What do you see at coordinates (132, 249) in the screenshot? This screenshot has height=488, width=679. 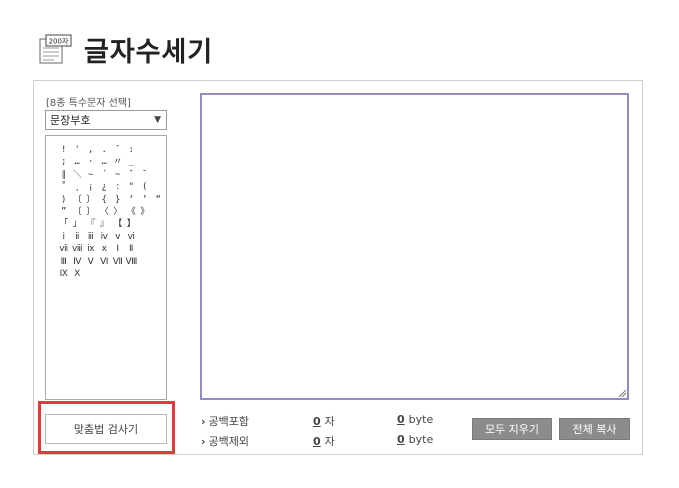 I see `special-char: Ⅱ` at bounding box center [132, 249].